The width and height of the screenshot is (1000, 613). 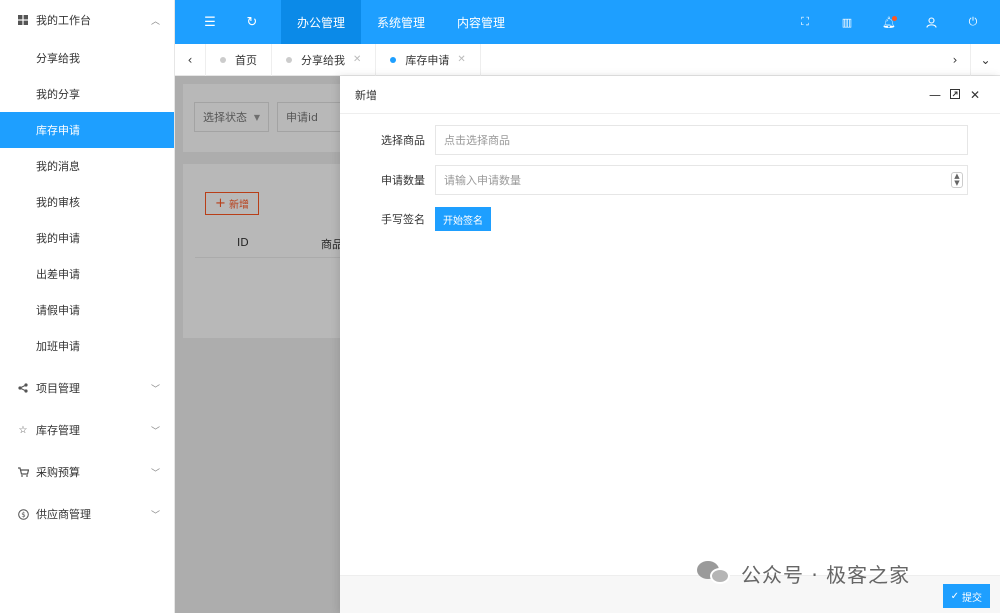 I want to click on wechat-icon, so click(x=715, y=573).